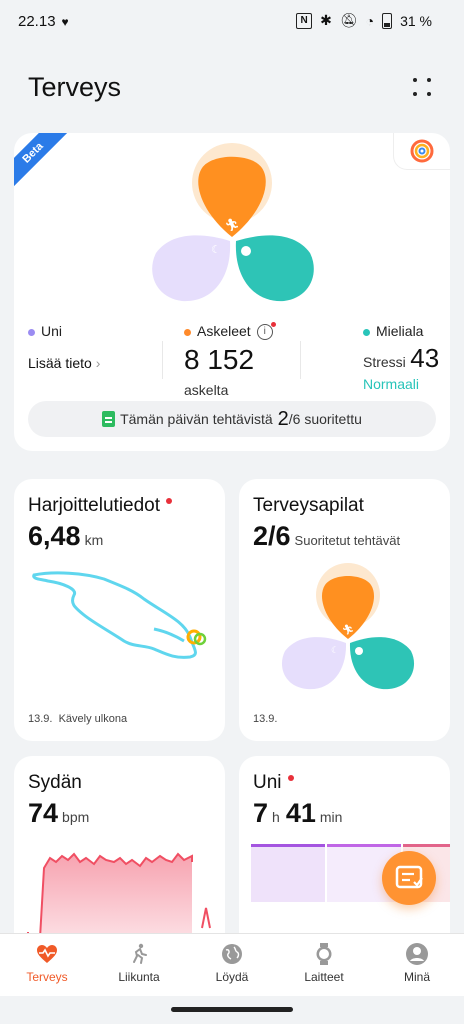 This screenshot has width=464, height=1024. I want to click on exercise-footer: 13.9. Kävely ulkona, so click(78, 719).